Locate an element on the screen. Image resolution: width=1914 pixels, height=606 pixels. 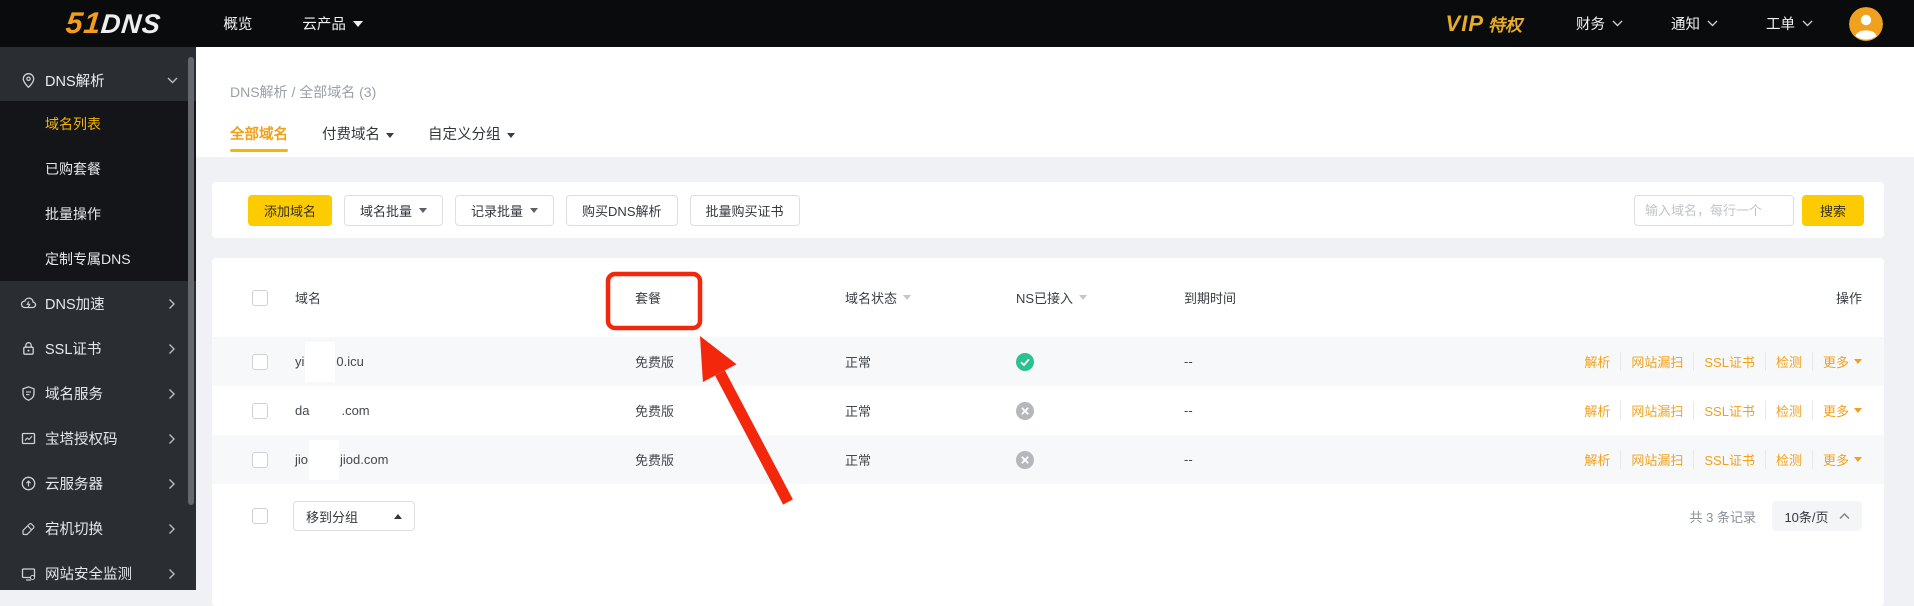
topnav-notifications: 通知 is located at coordinates (1694, 23).